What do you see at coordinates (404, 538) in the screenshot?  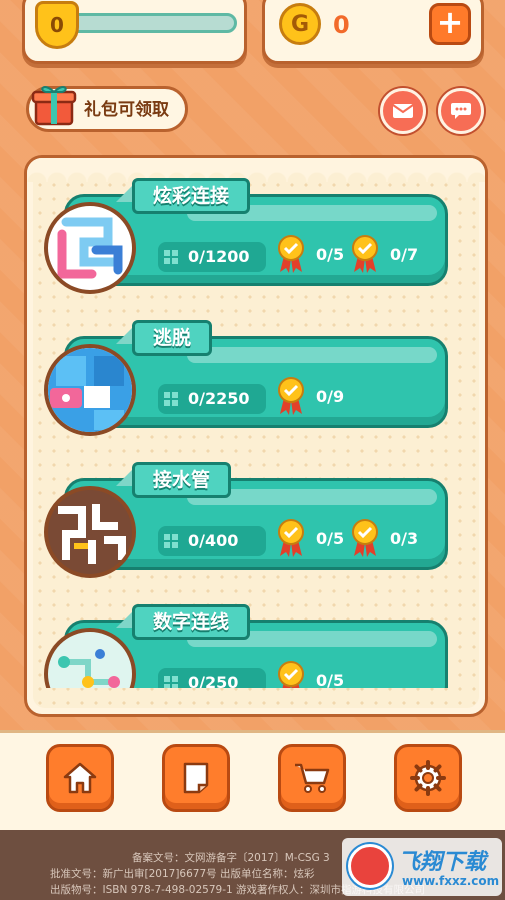 I see `medal-count: 0/3` at bounding box center [404, 538].